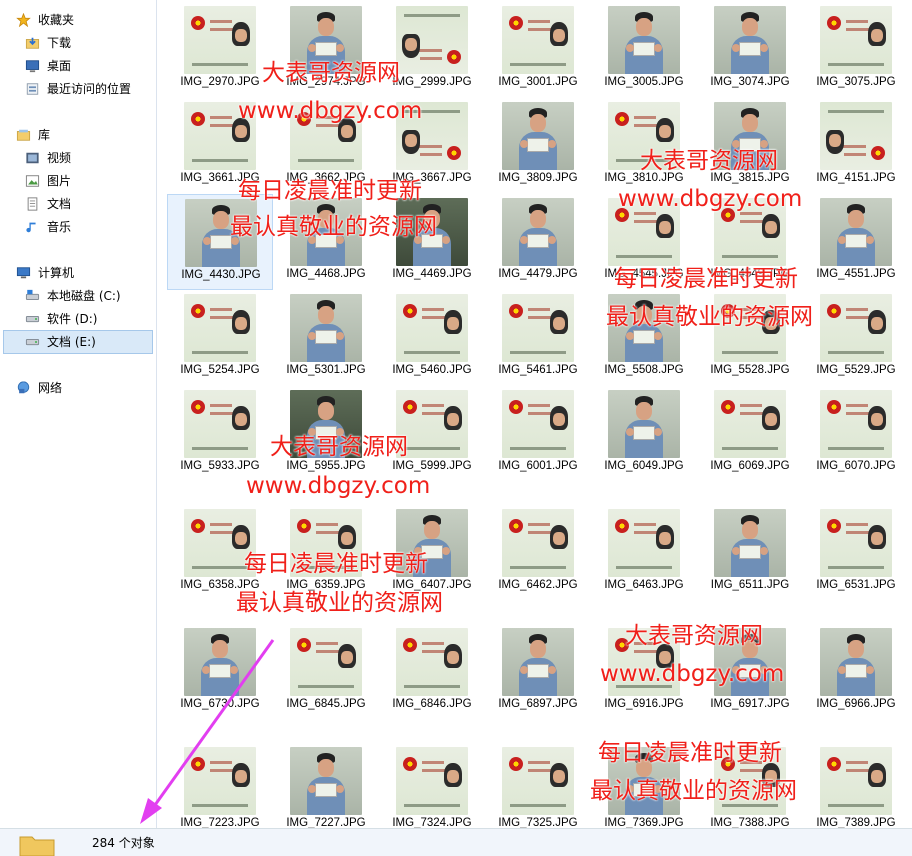 The image size is (912, 856). I want to click on file-name: IMG_7324.JPG, so click(432, 822).